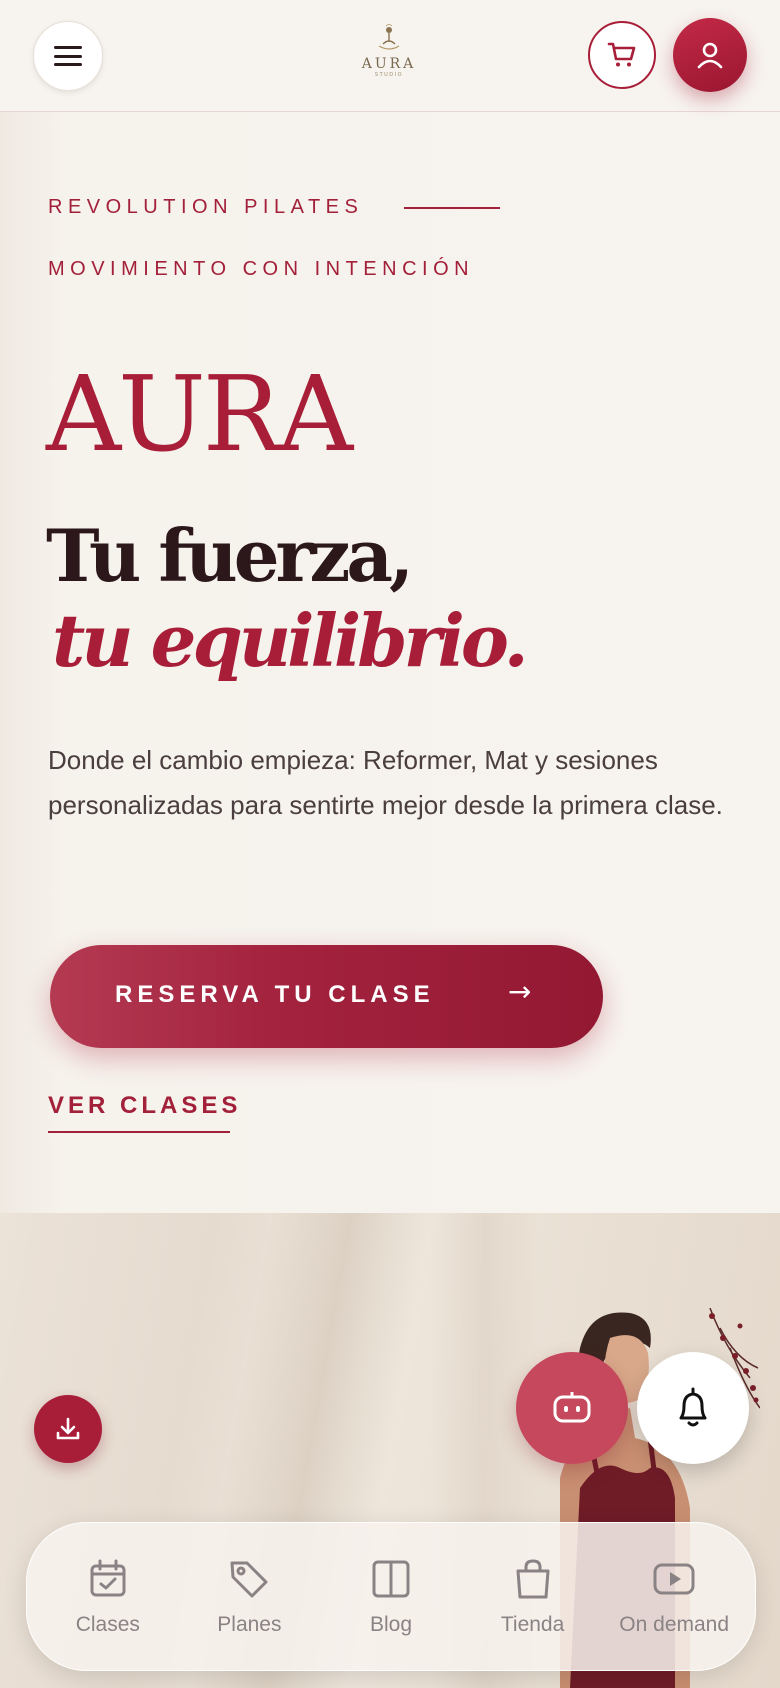  Describe the element at coordinates (532, 1624) in the screenshot. I see `nav-label-tienda: Tienda` at that location.